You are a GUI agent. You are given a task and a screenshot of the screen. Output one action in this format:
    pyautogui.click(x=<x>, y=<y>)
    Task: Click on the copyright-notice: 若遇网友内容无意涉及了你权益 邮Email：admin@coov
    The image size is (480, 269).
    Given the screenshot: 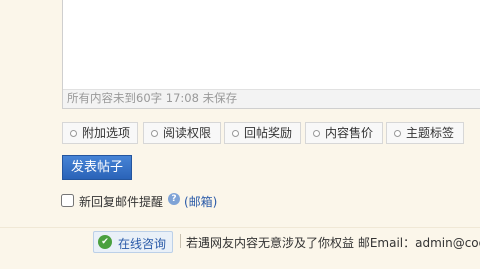 What is the action you would take?
    pyautogui.click(x=333, y=243)
    